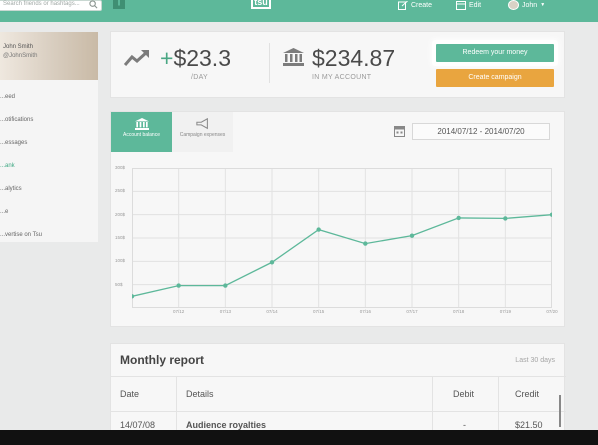 This screenshot has width=598, height=445. I want to click on y-tick-label: 200$, so click(120, 214).